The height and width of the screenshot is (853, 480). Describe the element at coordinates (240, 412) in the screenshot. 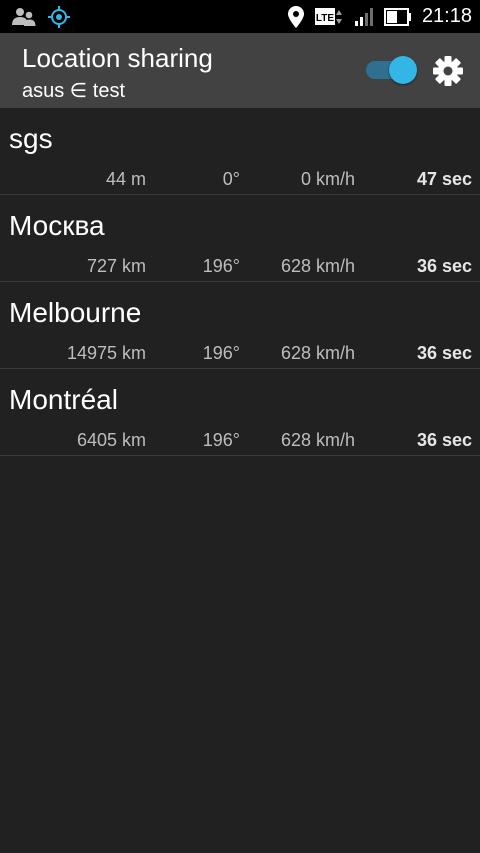

I see `list-item: Montréal 6405 km 196° 628 km/h 36 sec` at that location.